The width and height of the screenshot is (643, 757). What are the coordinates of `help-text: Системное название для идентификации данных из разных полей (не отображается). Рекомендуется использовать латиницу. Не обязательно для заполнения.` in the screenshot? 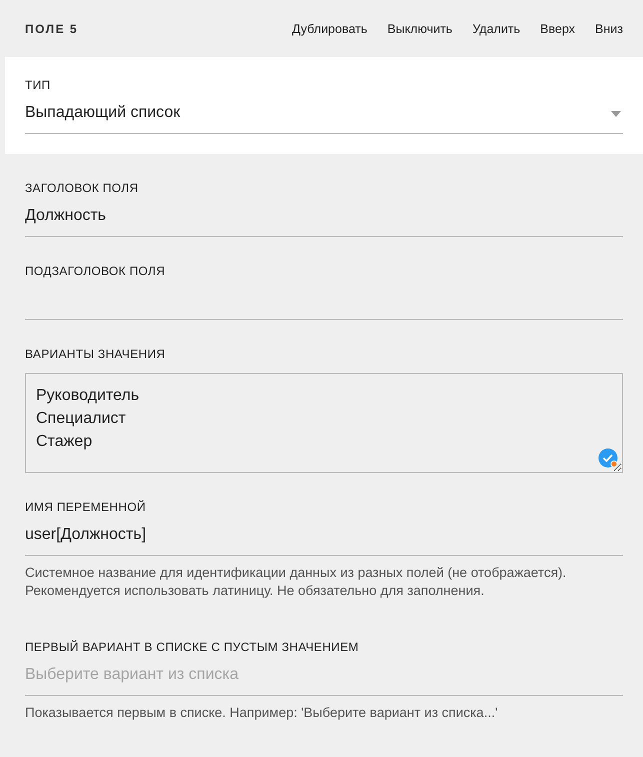 It's located at (296, 582).